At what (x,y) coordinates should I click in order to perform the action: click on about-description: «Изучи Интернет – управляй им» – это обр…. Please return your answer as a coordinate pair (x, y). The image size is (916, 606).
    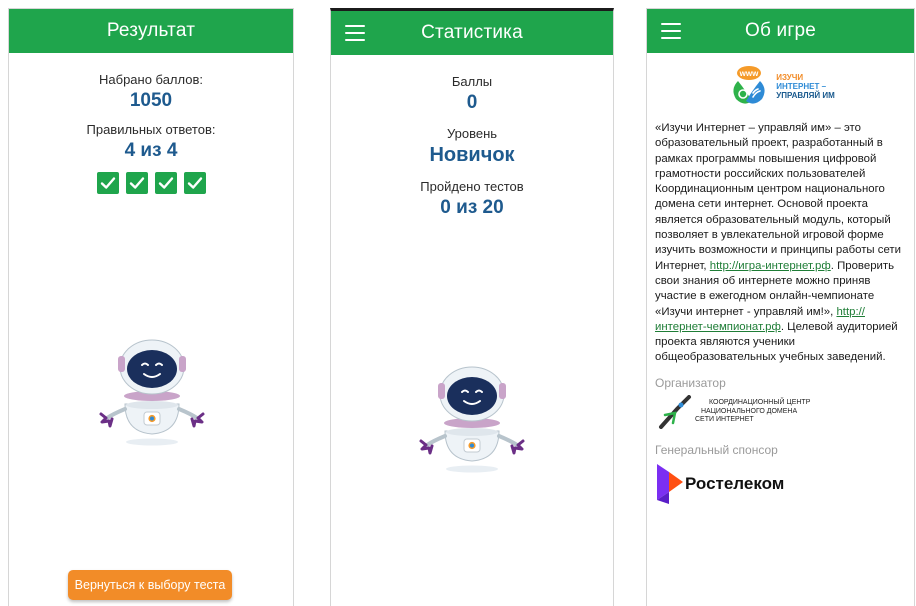
    Looking at the image, I should click on (780, 243).